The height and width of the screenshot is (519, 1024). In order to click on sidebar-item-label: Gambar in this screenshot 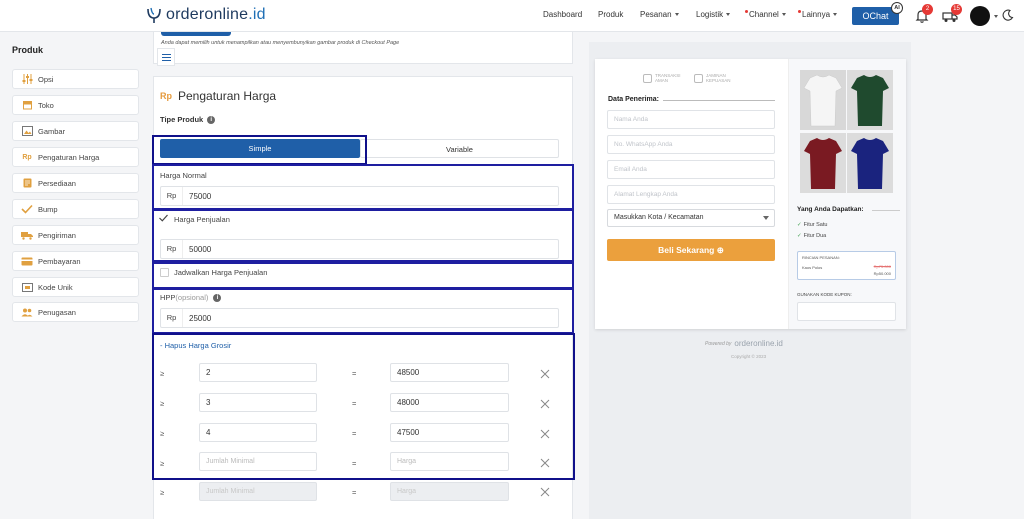, I will do `click(52, 131)`.